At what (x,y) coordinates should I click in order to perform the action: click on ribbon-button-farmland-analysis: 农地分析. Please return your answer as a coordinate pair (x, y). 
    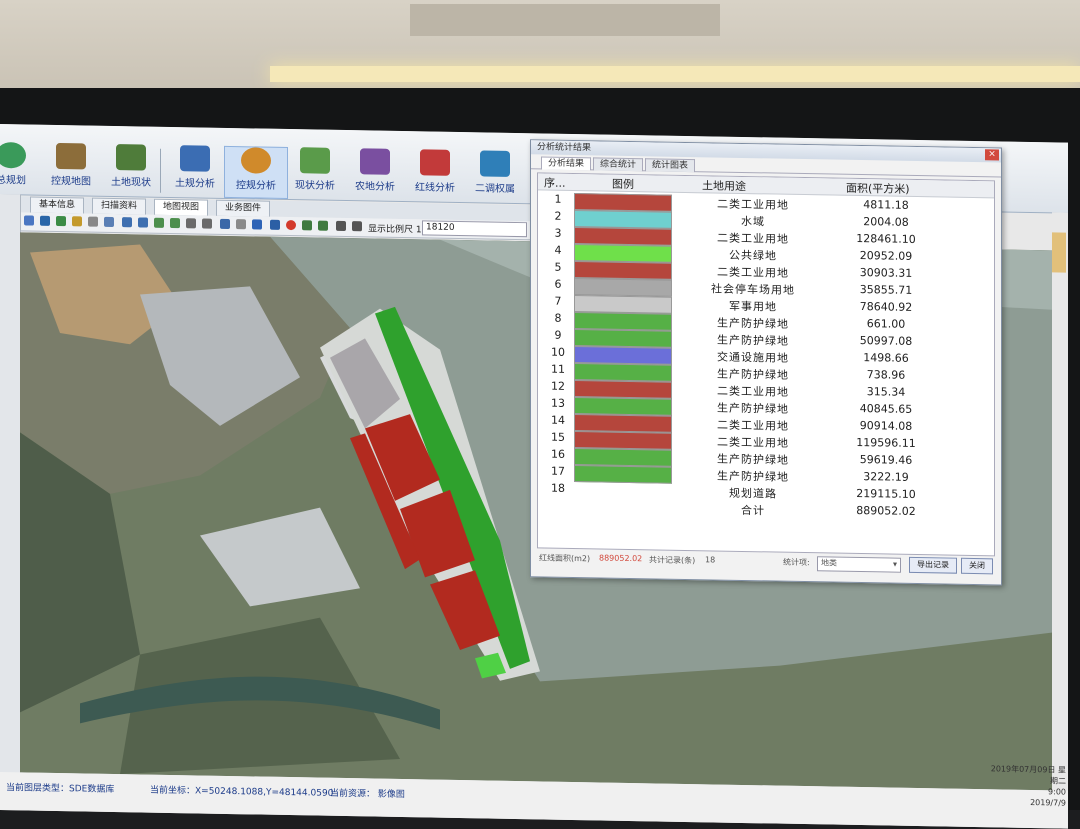
    Looking at the image, I should click on (375, 173).